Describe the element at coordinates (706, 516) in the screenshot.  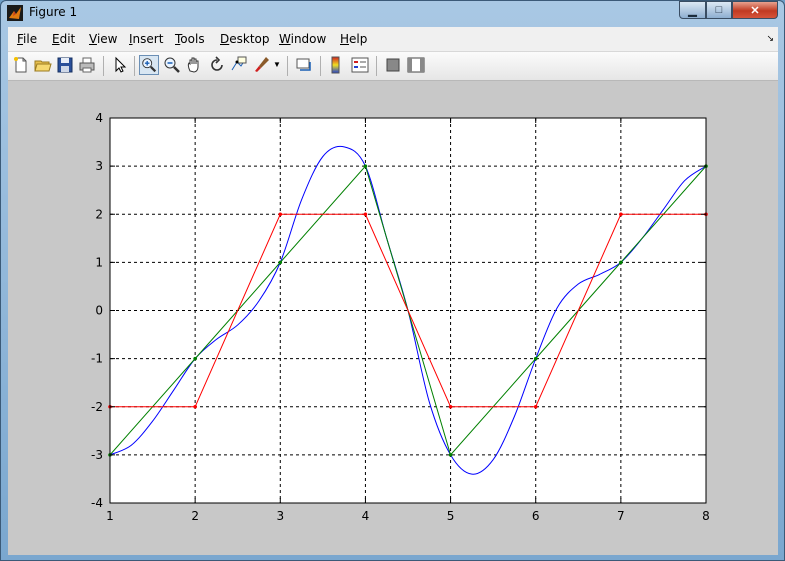
I see `x-tick-label: 8` at that location.